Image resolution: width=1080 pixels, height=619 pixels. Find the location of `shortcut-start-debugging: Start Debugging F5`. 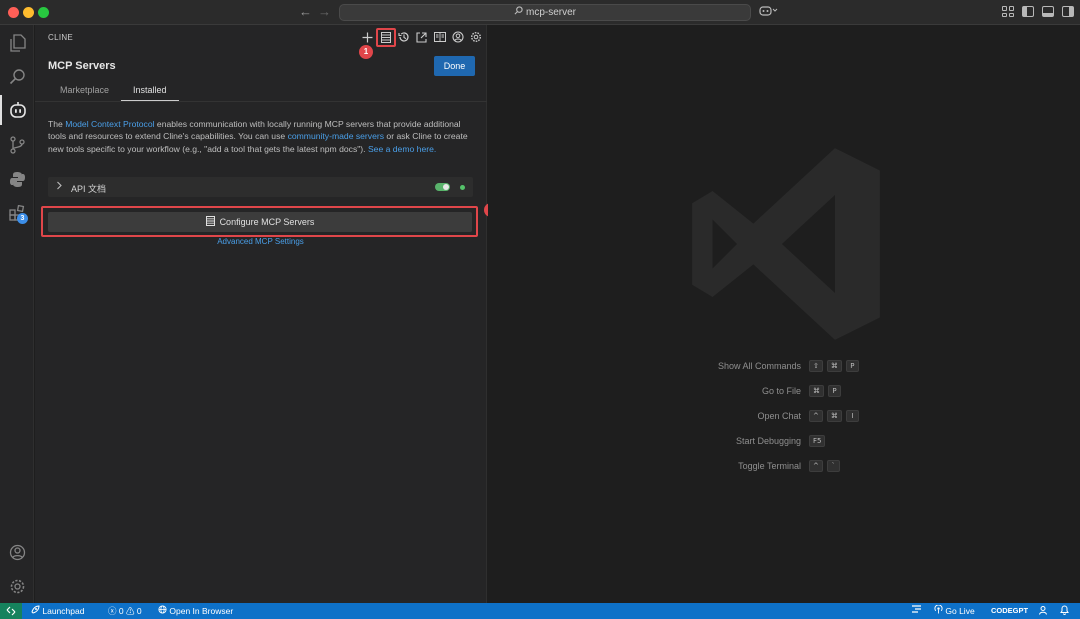

shortcut-start-debugging: Start Debugging F5 is located at coordinates (788, 442).